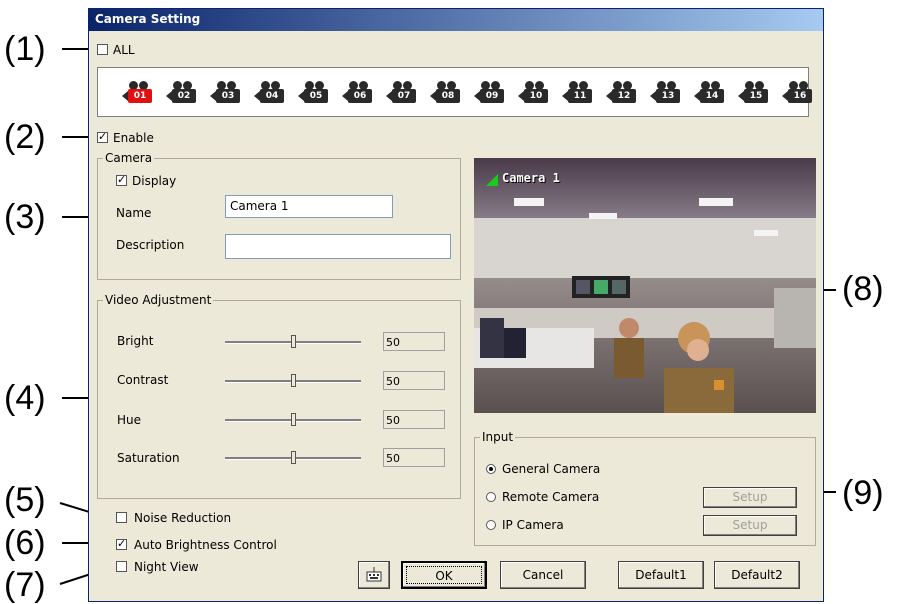 The width and height of the screenshot is (908, 604). What do you see at coordinates (551, 497) in the screenshot?
I see `remote-camera-label: Remote Camera` at bounding box center [551, 497].